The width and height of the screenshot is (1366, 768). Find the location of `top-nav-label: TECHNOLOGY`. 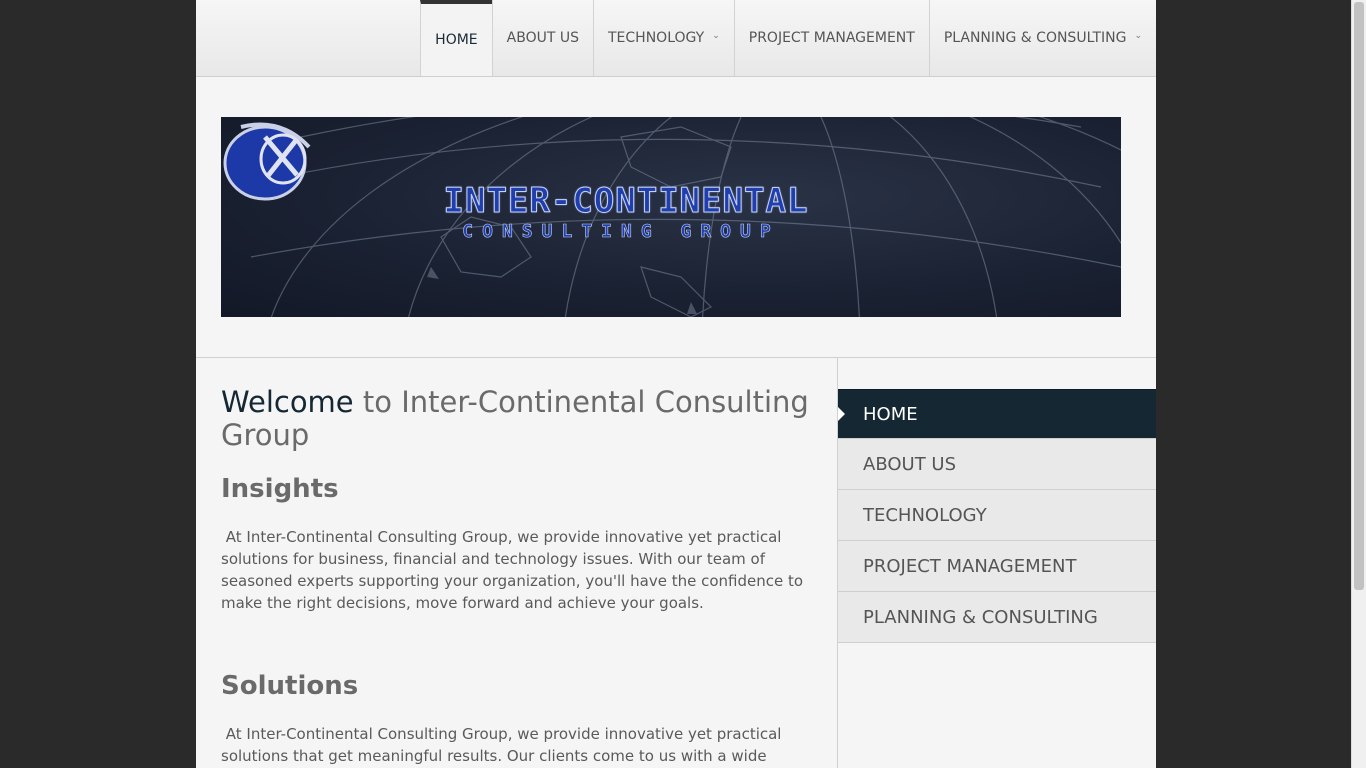

top-nav-label: TECHNOLOGY is located at coordinates (656, 38).